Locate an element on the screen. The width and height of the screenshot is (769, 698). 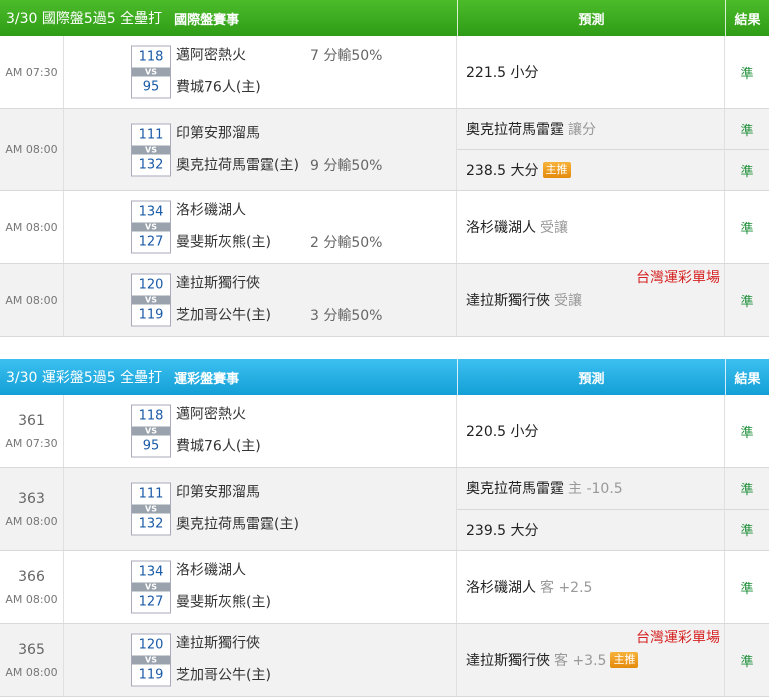
away-score: 134 is located at coordinates (151, 212).